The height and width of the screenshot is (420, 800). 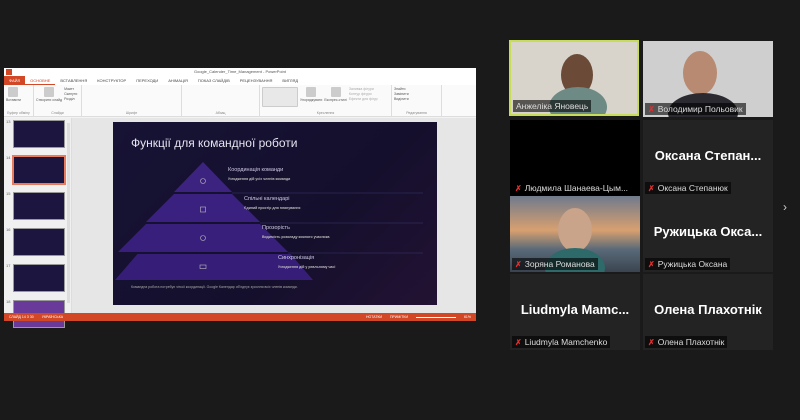 I want to click on tab-insert: ВСТАВЛЕННЯ, so click(x=73, y=80).